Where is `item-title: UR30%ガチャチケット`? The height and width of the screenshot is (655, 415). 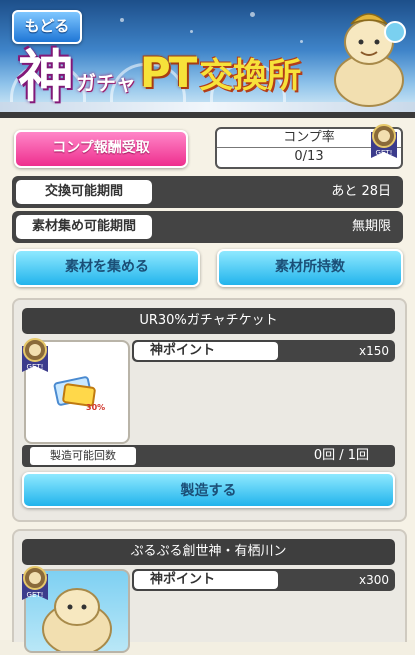 item-title: UR30%ガチャチケット is located at coordinates (208, 321).